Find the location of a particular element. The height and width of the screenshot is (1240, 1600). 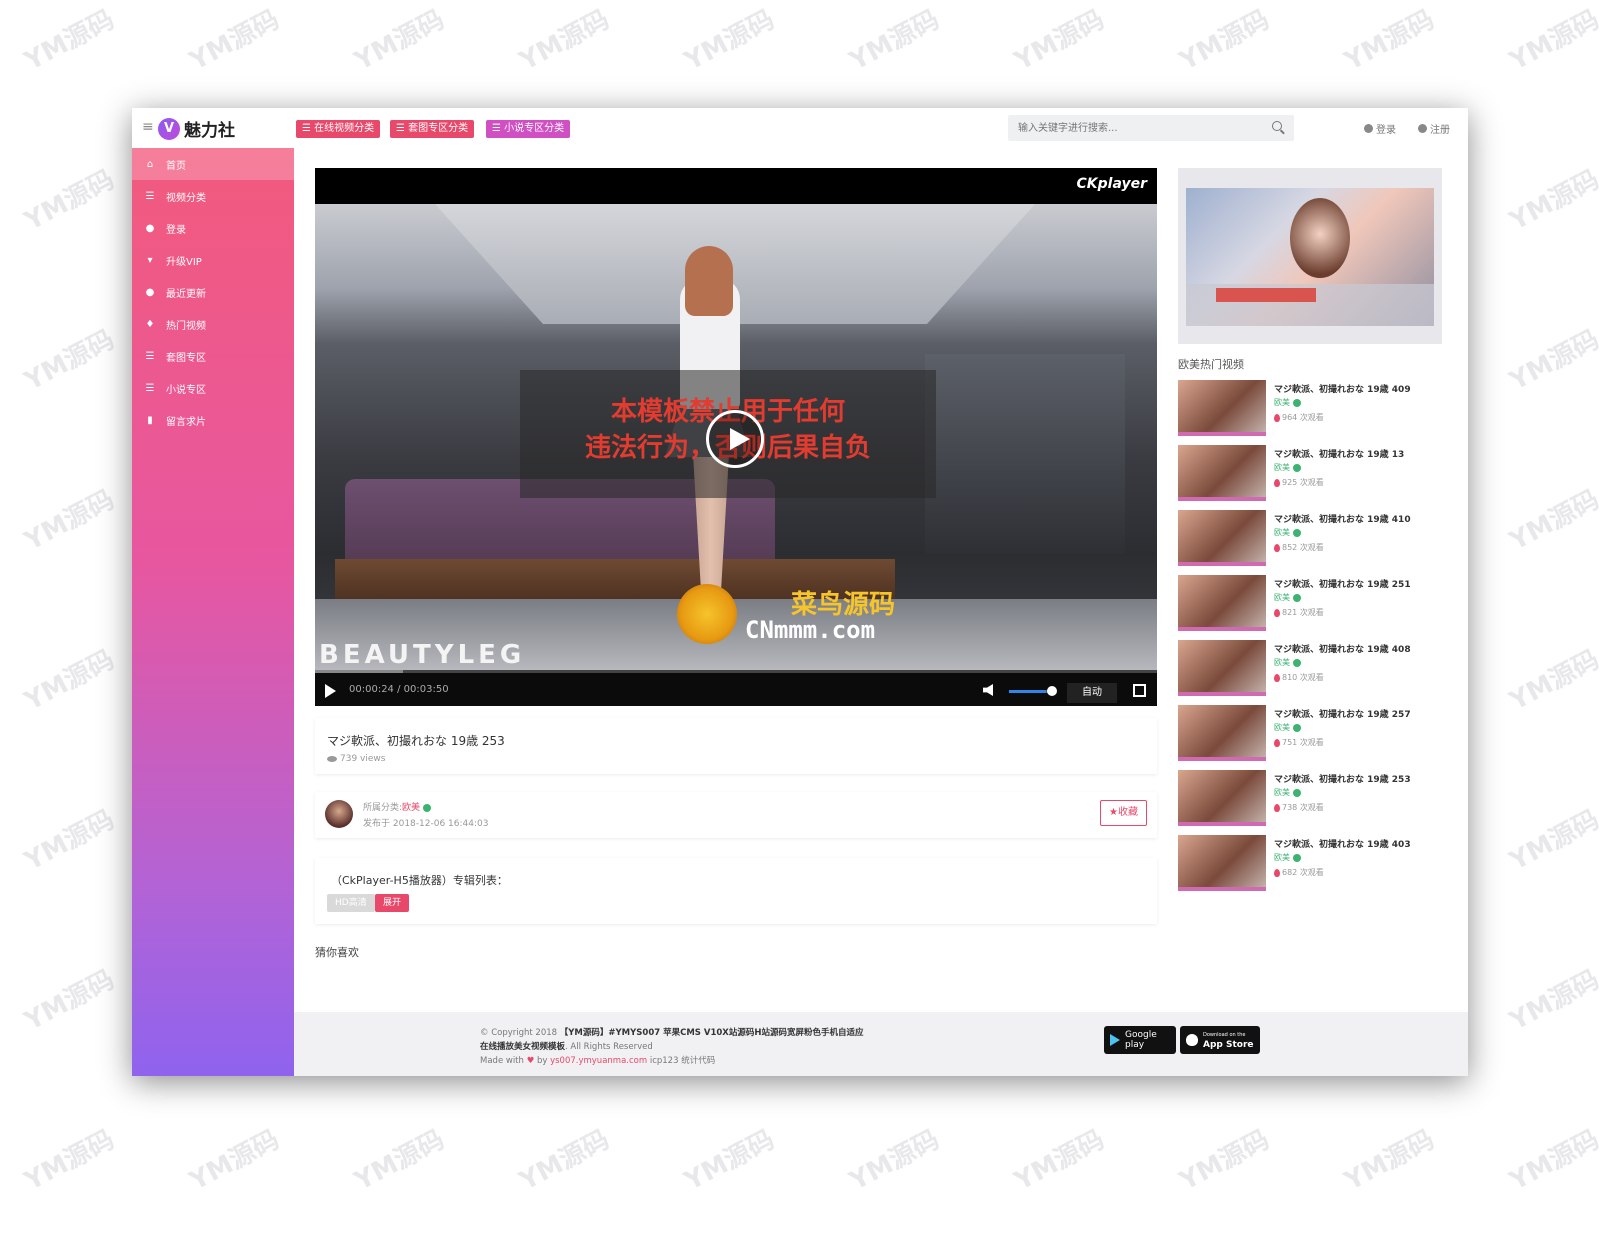

hot-video-item: マジ軟派、初撮れおな 19歳 251 欧美 821 次观看 is located at coordinates (1313, 604).